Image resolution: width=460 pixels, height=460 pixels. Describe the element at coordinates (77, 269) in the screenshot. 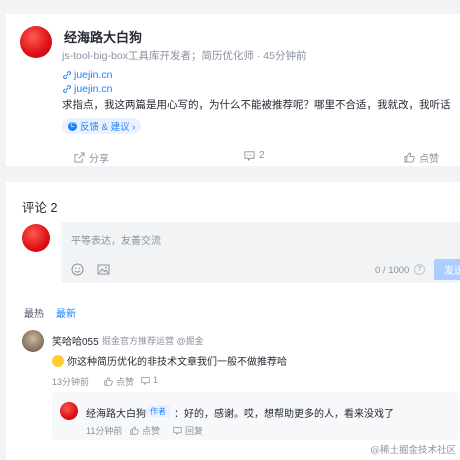

I see `emoji-icon` at that location.